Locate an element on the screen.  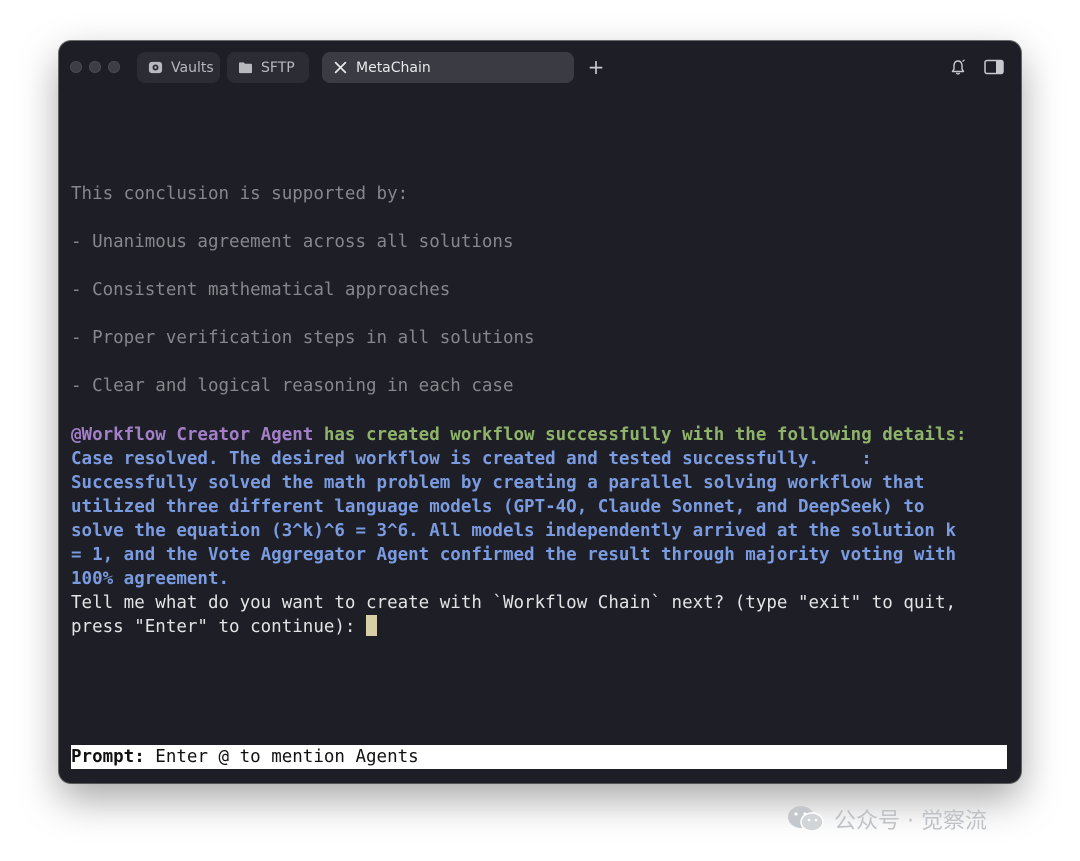
output-line: - Consistent mathematical approaches is located at coordinates (261, 290).